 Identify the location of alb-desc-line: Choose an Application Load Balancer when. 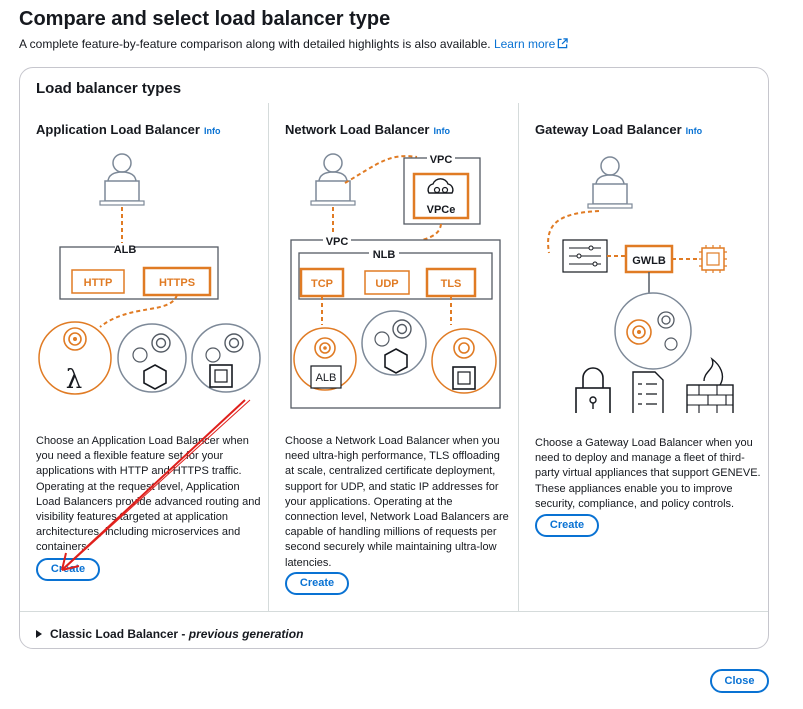
(142, 441).